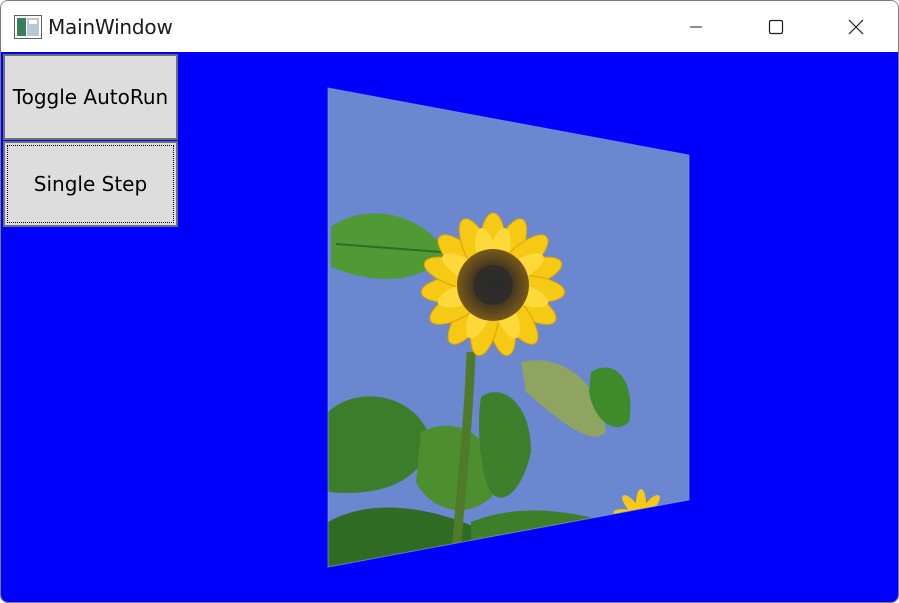  I want to click on window-title: MainWindow, so click(110, 27).